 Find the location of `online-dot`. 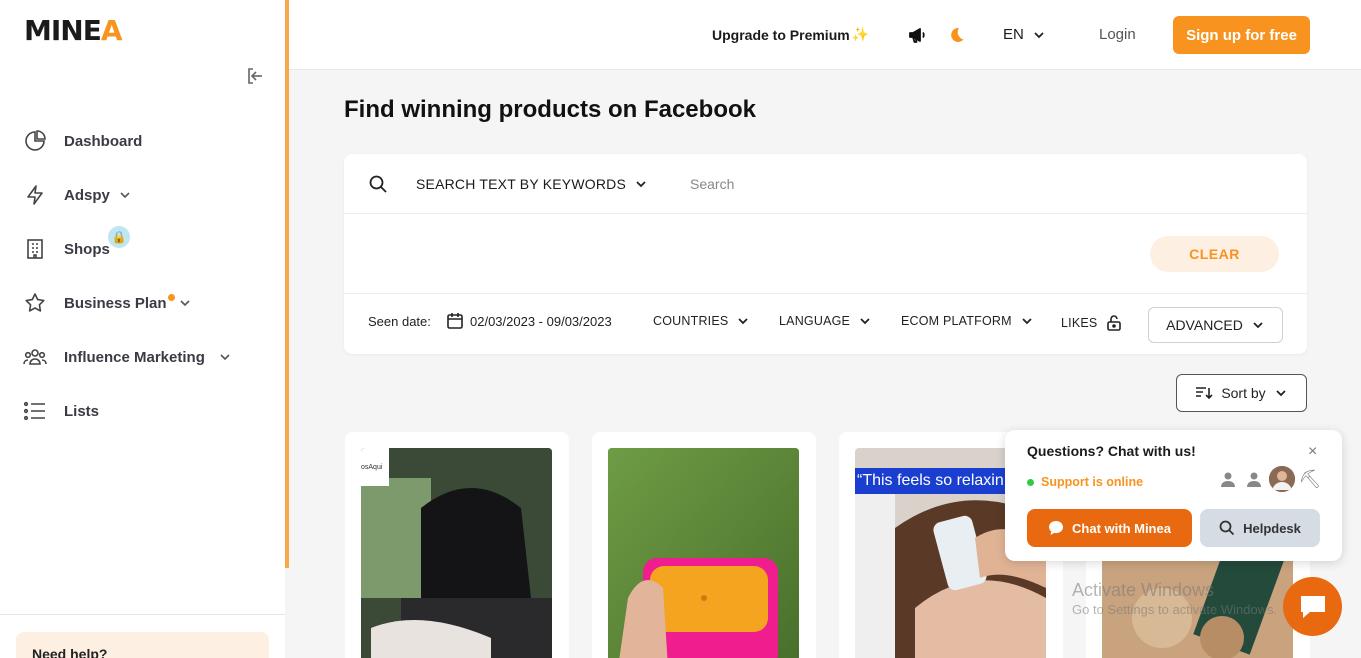

online-dot is located at coordinates (1030, 482).